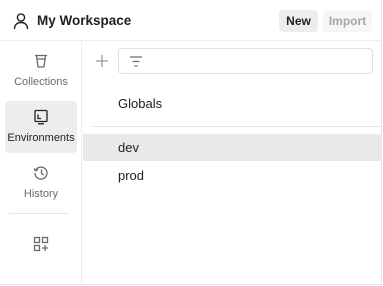 This screenshot has height=286, width=383. What do you see at coordinates (102, 61) in the screenshot?
I see `plus-icon` at bounding box center [102, 61].